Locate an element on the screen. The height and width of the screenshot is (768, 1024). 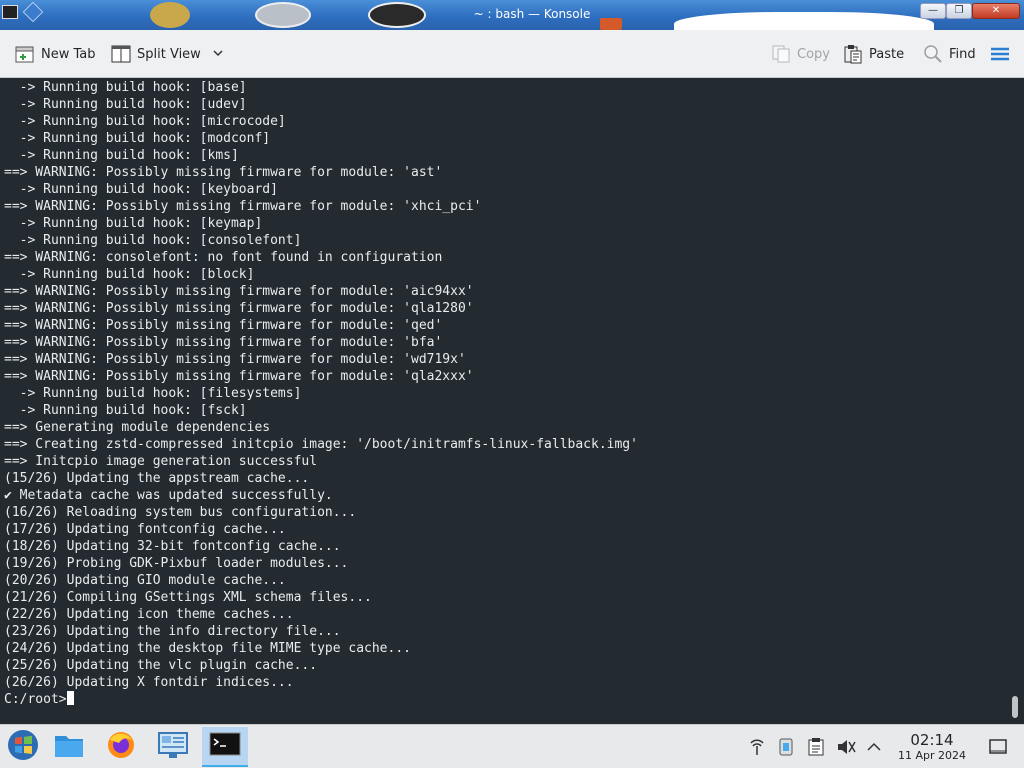
search-icon is located at coordinates (933, 54).